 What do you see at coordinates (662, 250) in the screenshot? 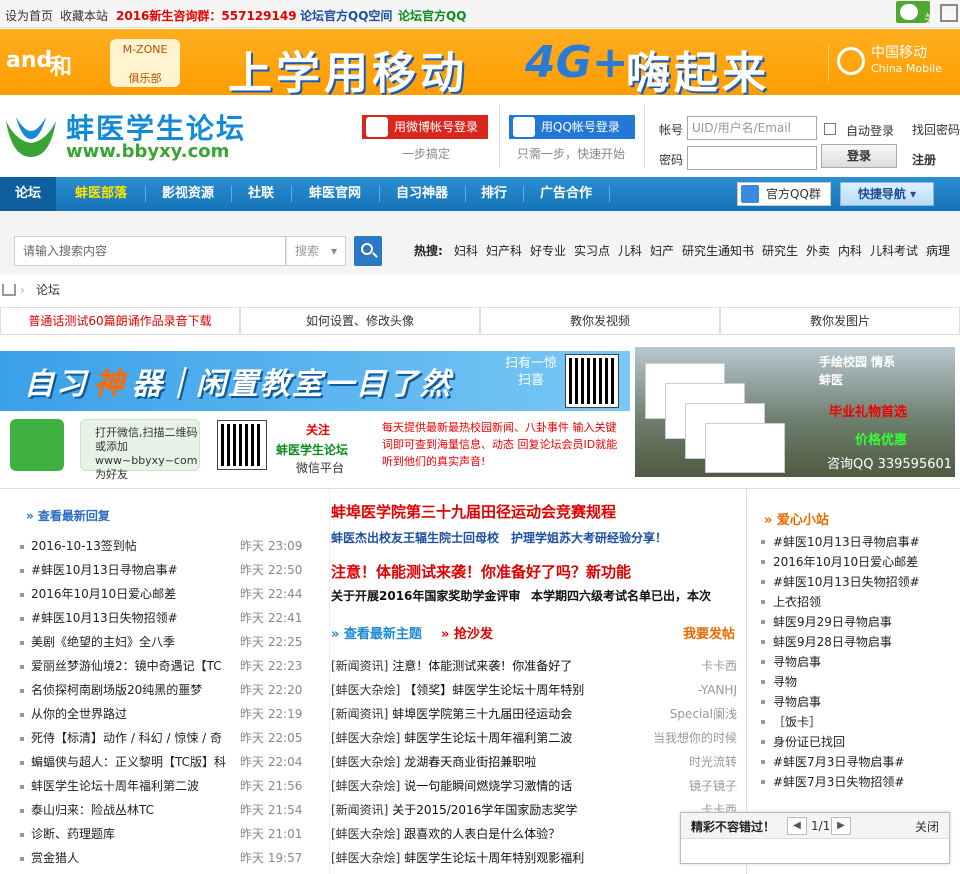
I see `hot-search-item: 妇产` at bounding box center [662, 250].